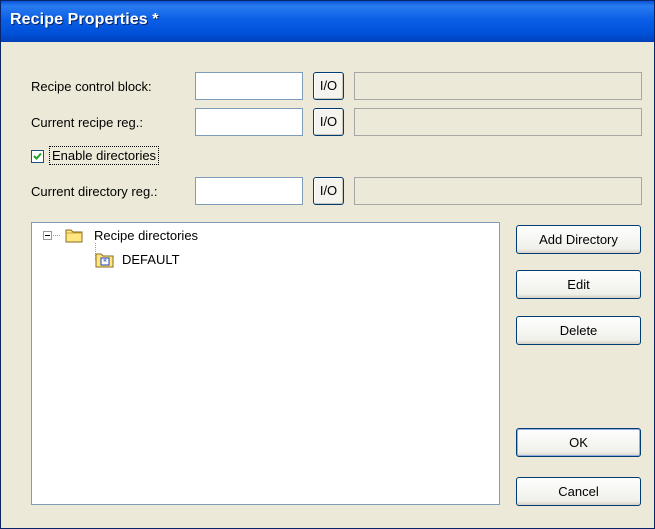  Describe the element at coordinates (74, 236) in the screenshot. I see `folder-icon` at that location.